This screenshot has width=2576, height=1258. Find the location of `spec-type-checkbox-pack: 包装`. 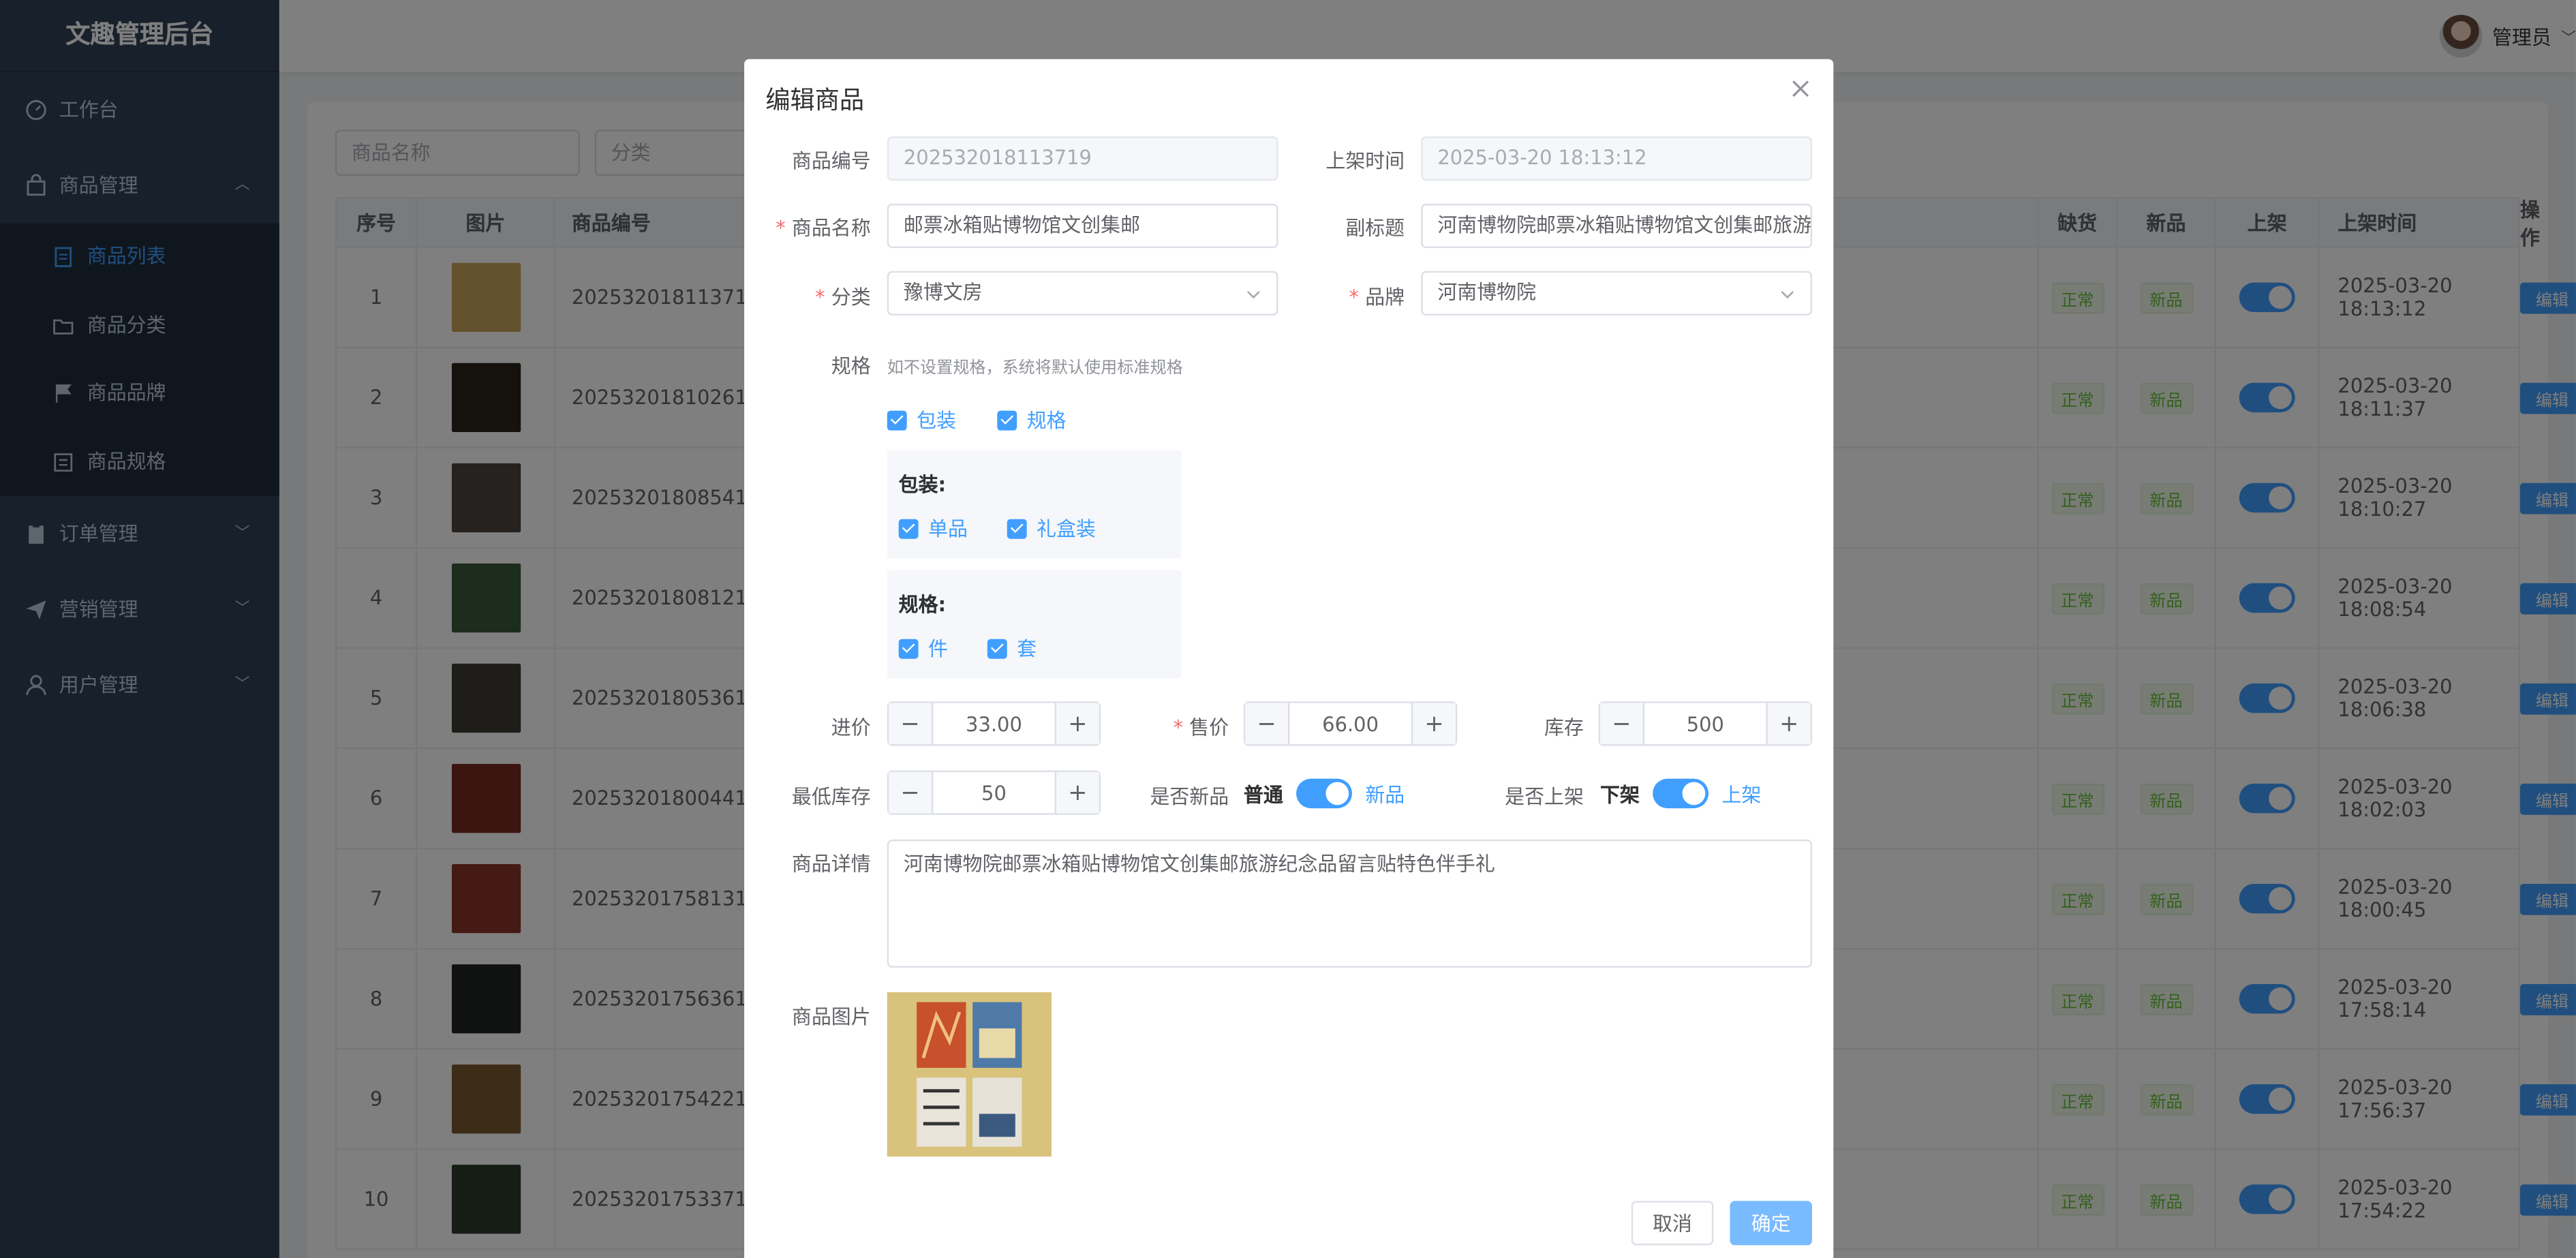

spec-type-checkbox-pack: 包装 is located at coordinates (921, 419).